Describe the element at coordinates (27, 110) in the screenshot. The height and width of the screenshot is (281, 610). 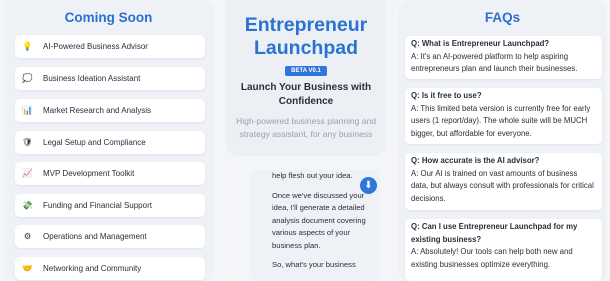
I see `bar-chart-icon: 📊` at that location.